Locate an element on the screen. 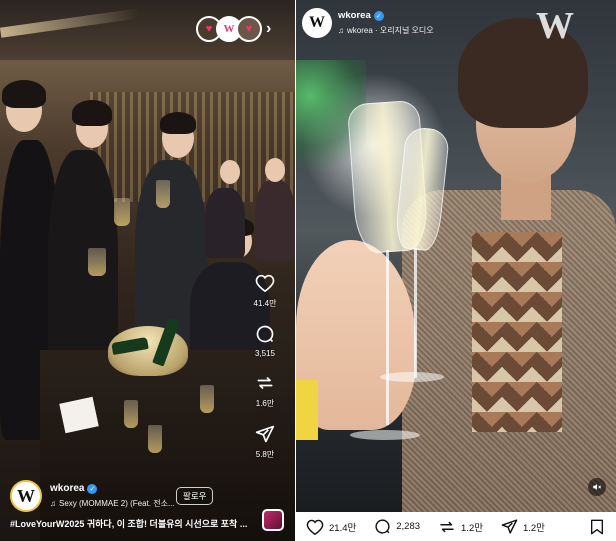  repost-count: 1.6만 is located at coordinates (265, 403).